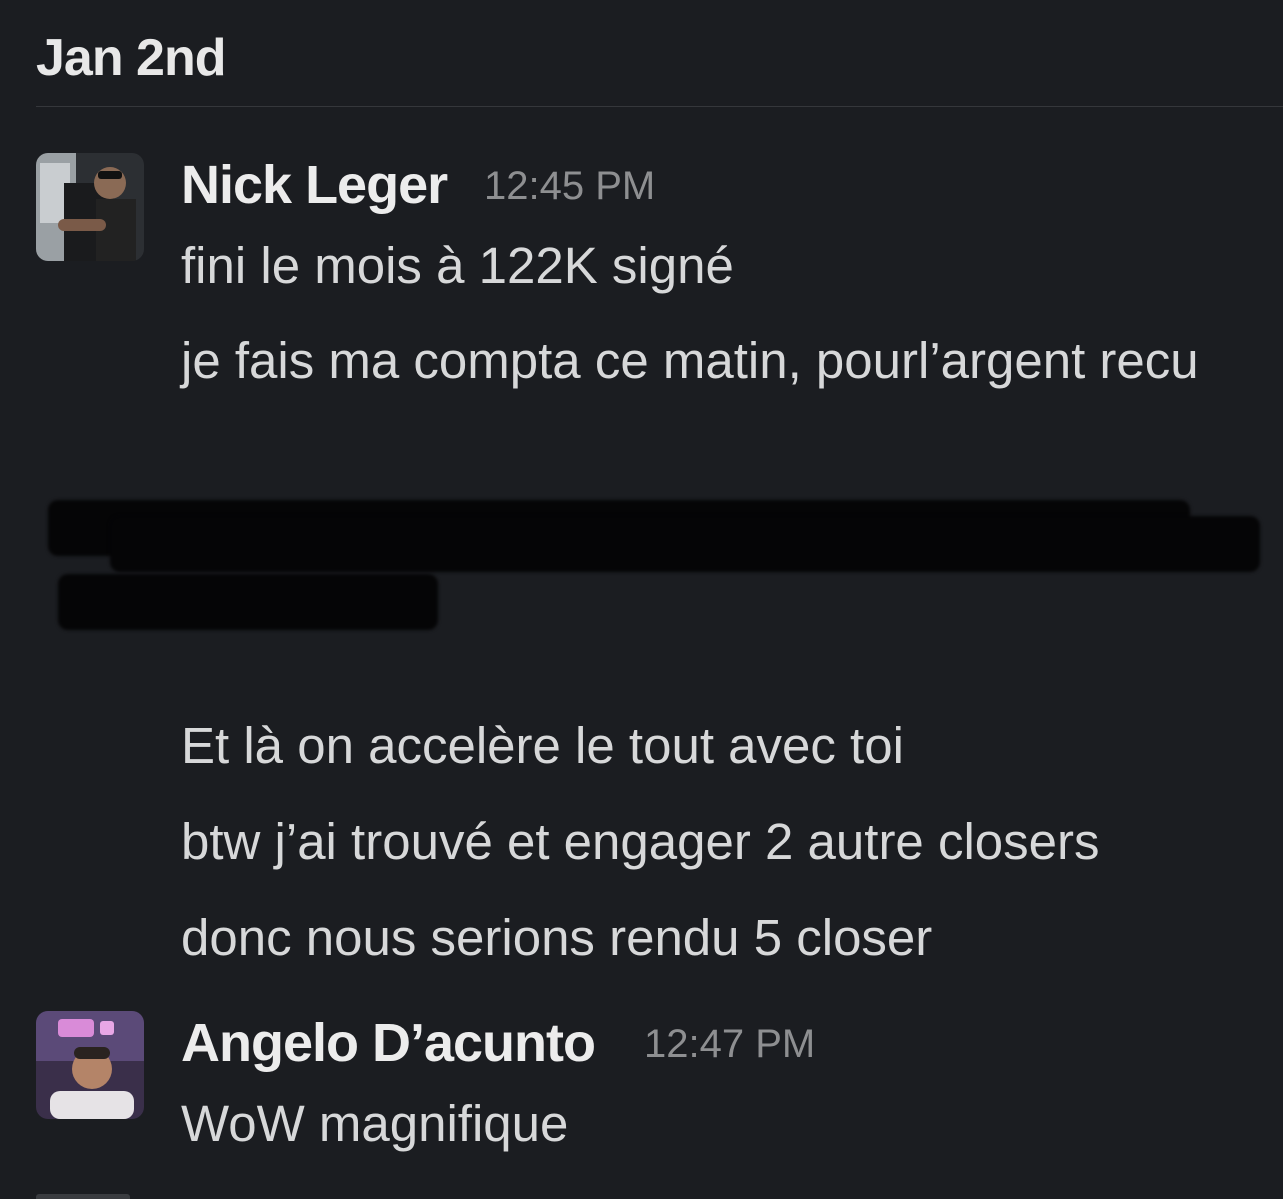  Describe the element at coordinates (131, 58) in the screenshot. I see `date-header: Jan 2nd` at that location.